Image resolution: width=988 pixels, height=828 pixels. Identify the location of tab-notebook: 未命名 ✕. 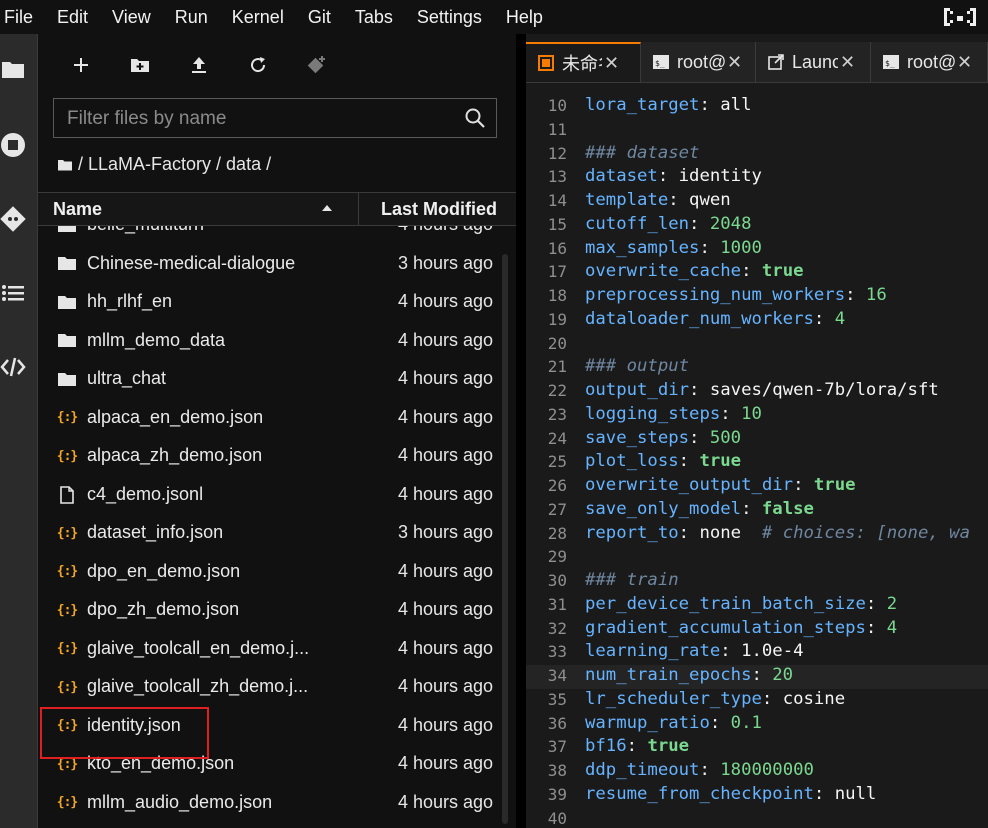
(583, 62).